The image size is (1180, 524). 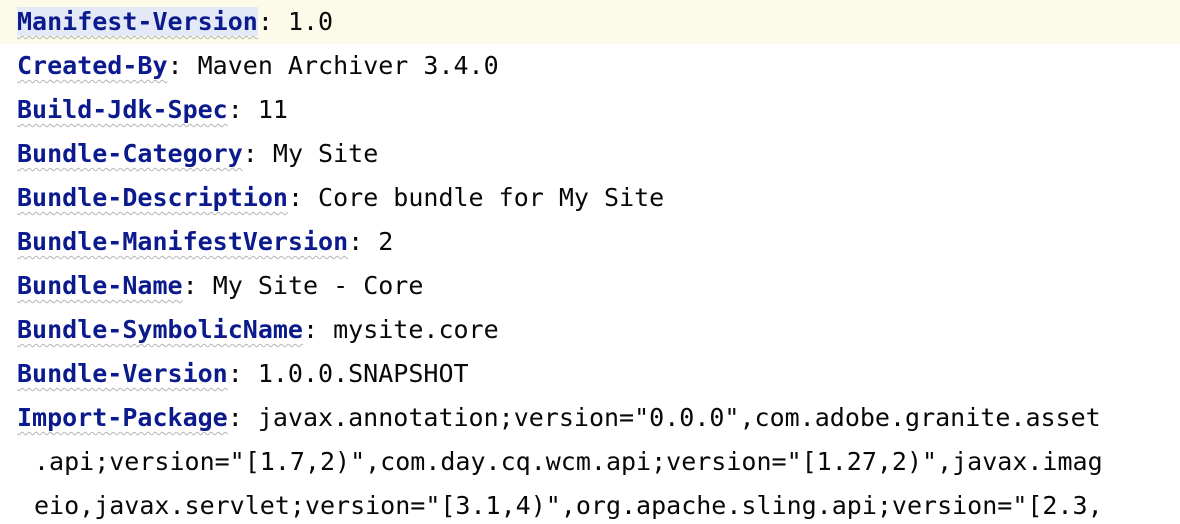 I want to click on editor-line: Manifest-Version: 1.0, so click(x=590, y=22).